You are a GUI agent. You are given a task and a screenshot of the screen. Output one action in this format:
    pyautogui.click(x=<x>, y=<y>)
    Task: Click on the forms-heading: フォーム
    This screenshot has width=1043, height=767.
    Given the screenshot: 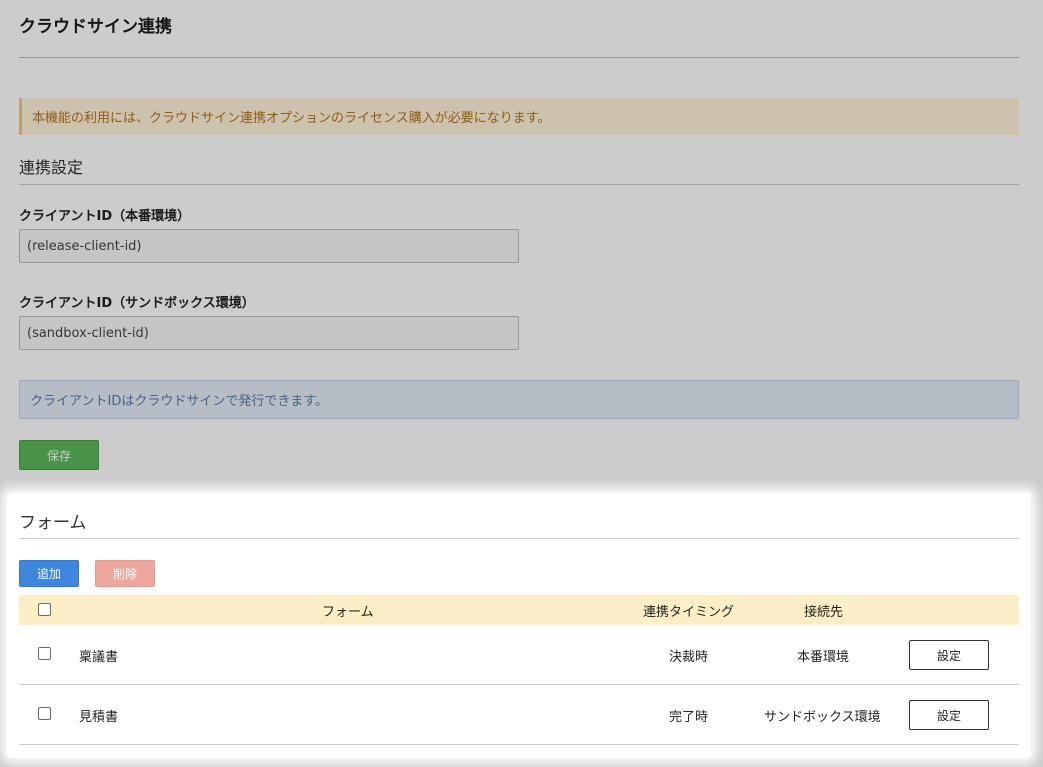 What is the action you would take?
    pyautogui.click(x=53, y=523)
    